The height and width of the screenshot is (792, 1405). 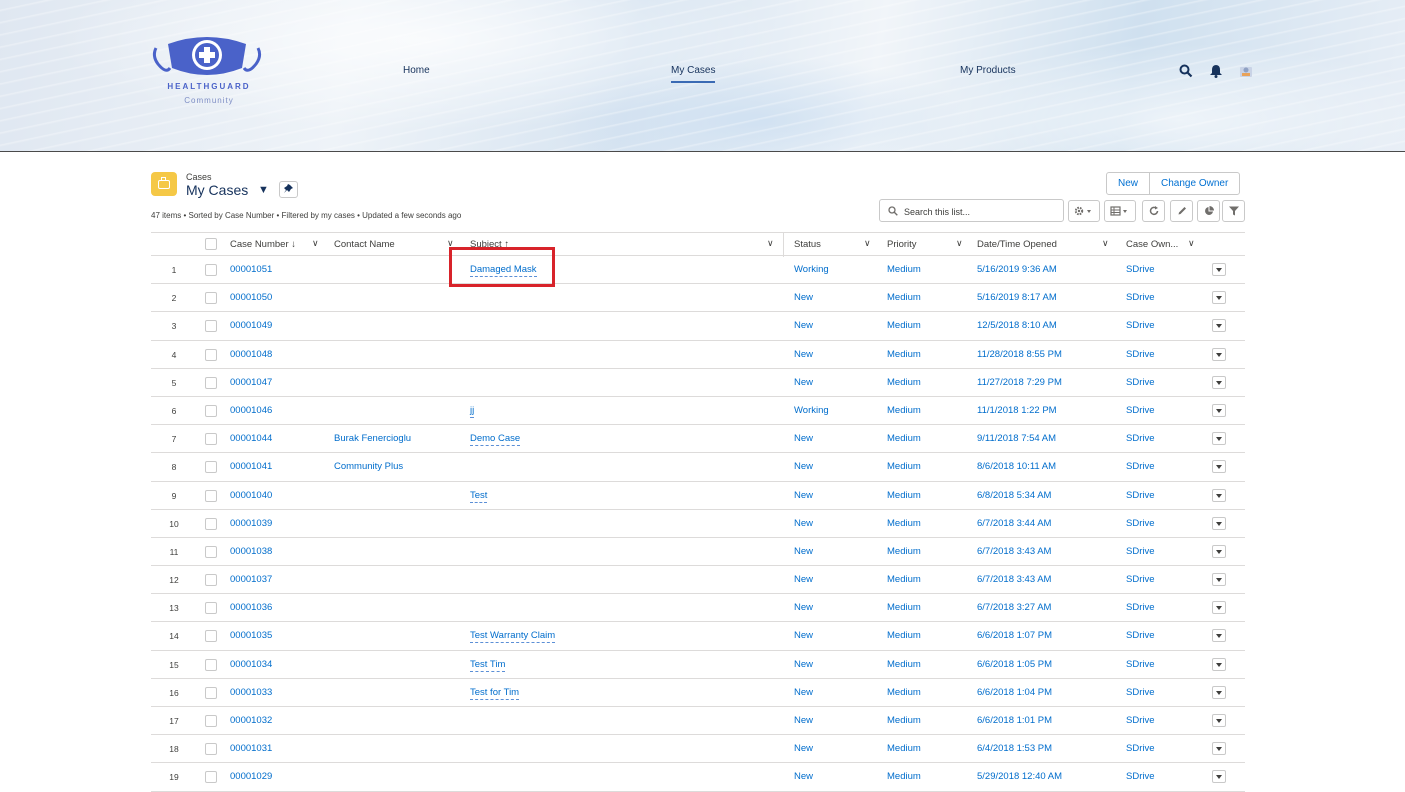 What do you see at coordinates (251, 748) in the screenshot?
I see `case-number-link: 00001031` at bounding box center [251, 748].